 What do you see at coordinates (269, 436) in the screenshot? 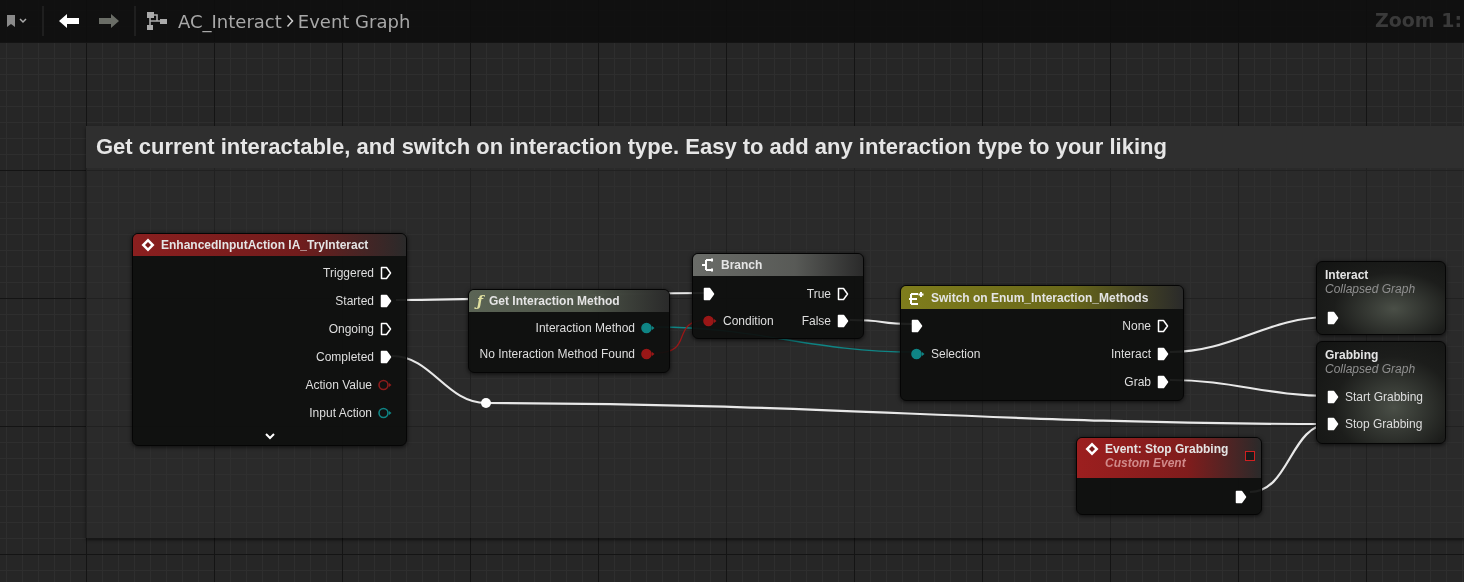
I see `expand-icon` at bounding box center [269, 436].